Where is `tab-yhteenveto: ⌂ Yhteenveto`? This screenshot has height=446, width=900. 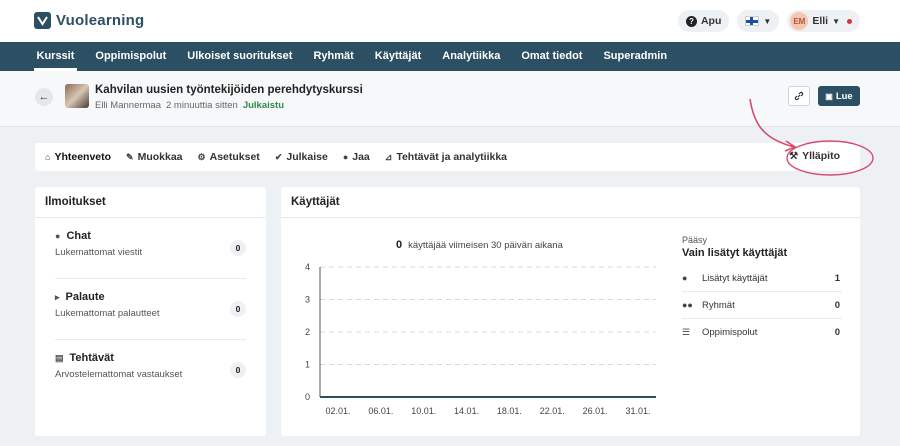
tab-yhteenveto: ⌂ Yhteenveto is located at coordinates (78, 157).